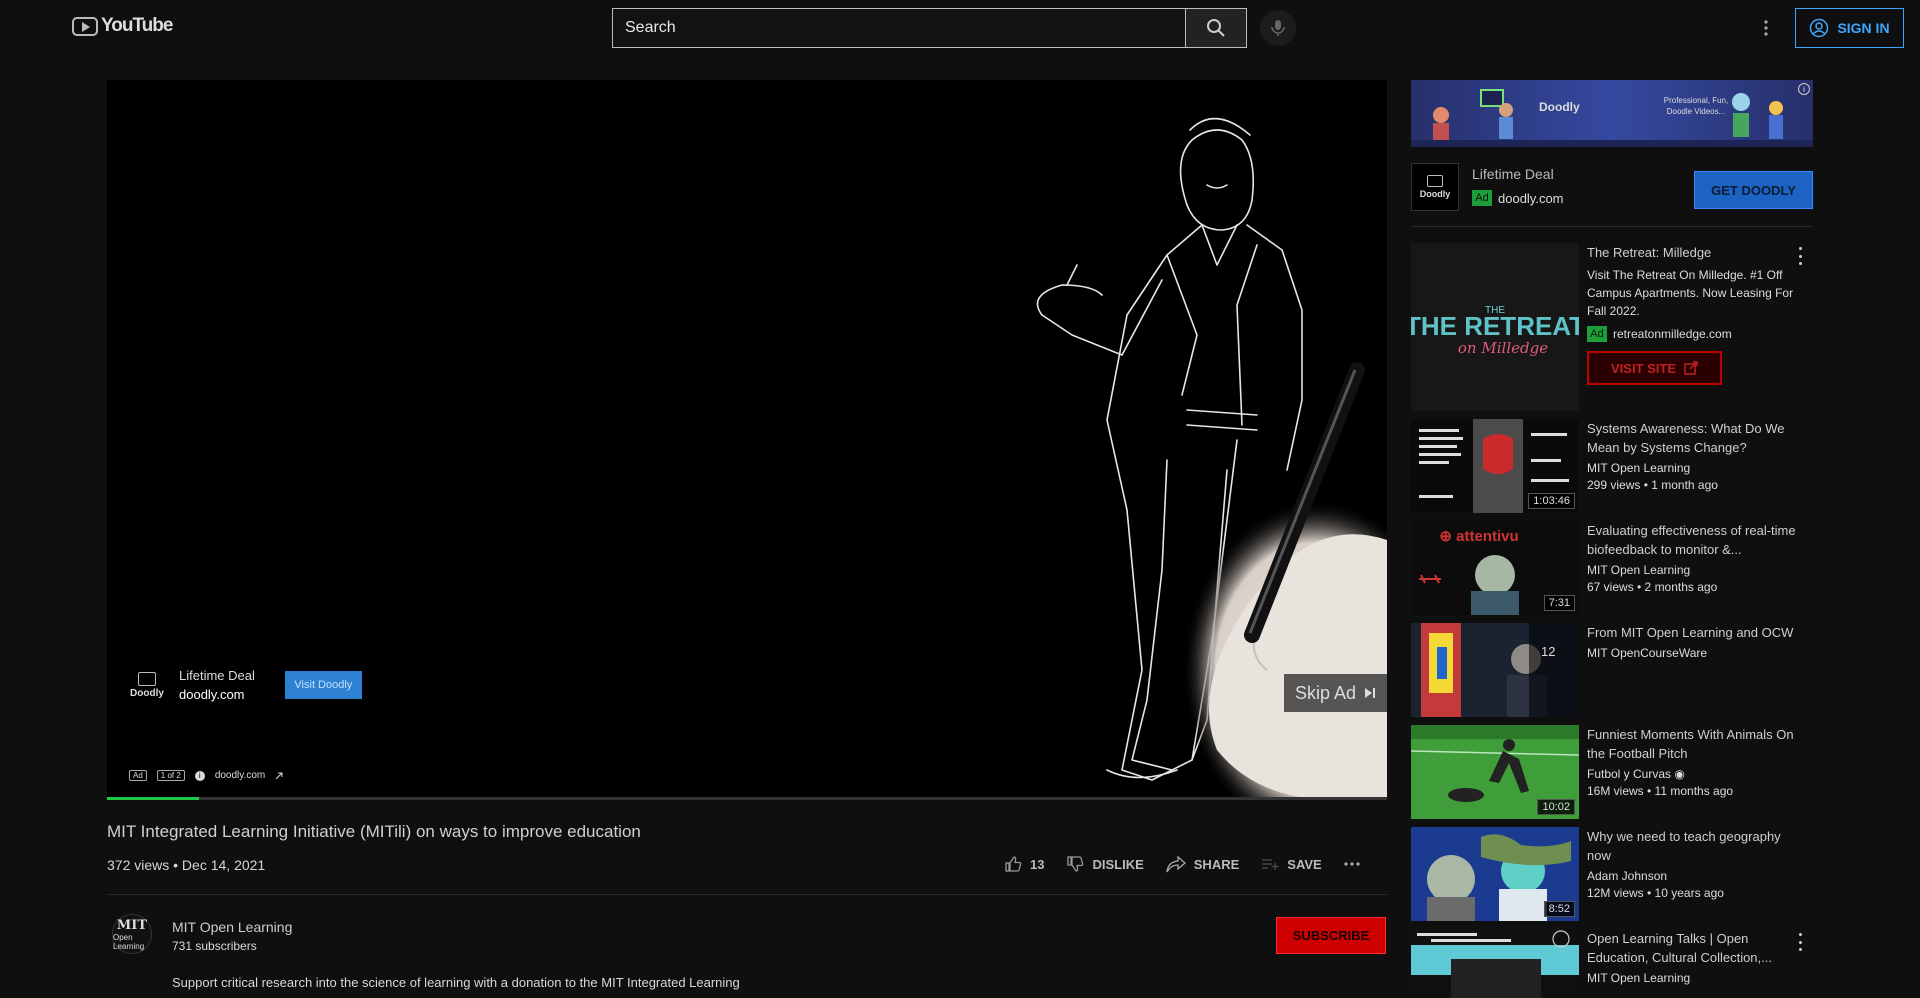 The image size is (1920, 998). I want to click on video-meta: 299 views • 1 month ago, so click(1652, 485).